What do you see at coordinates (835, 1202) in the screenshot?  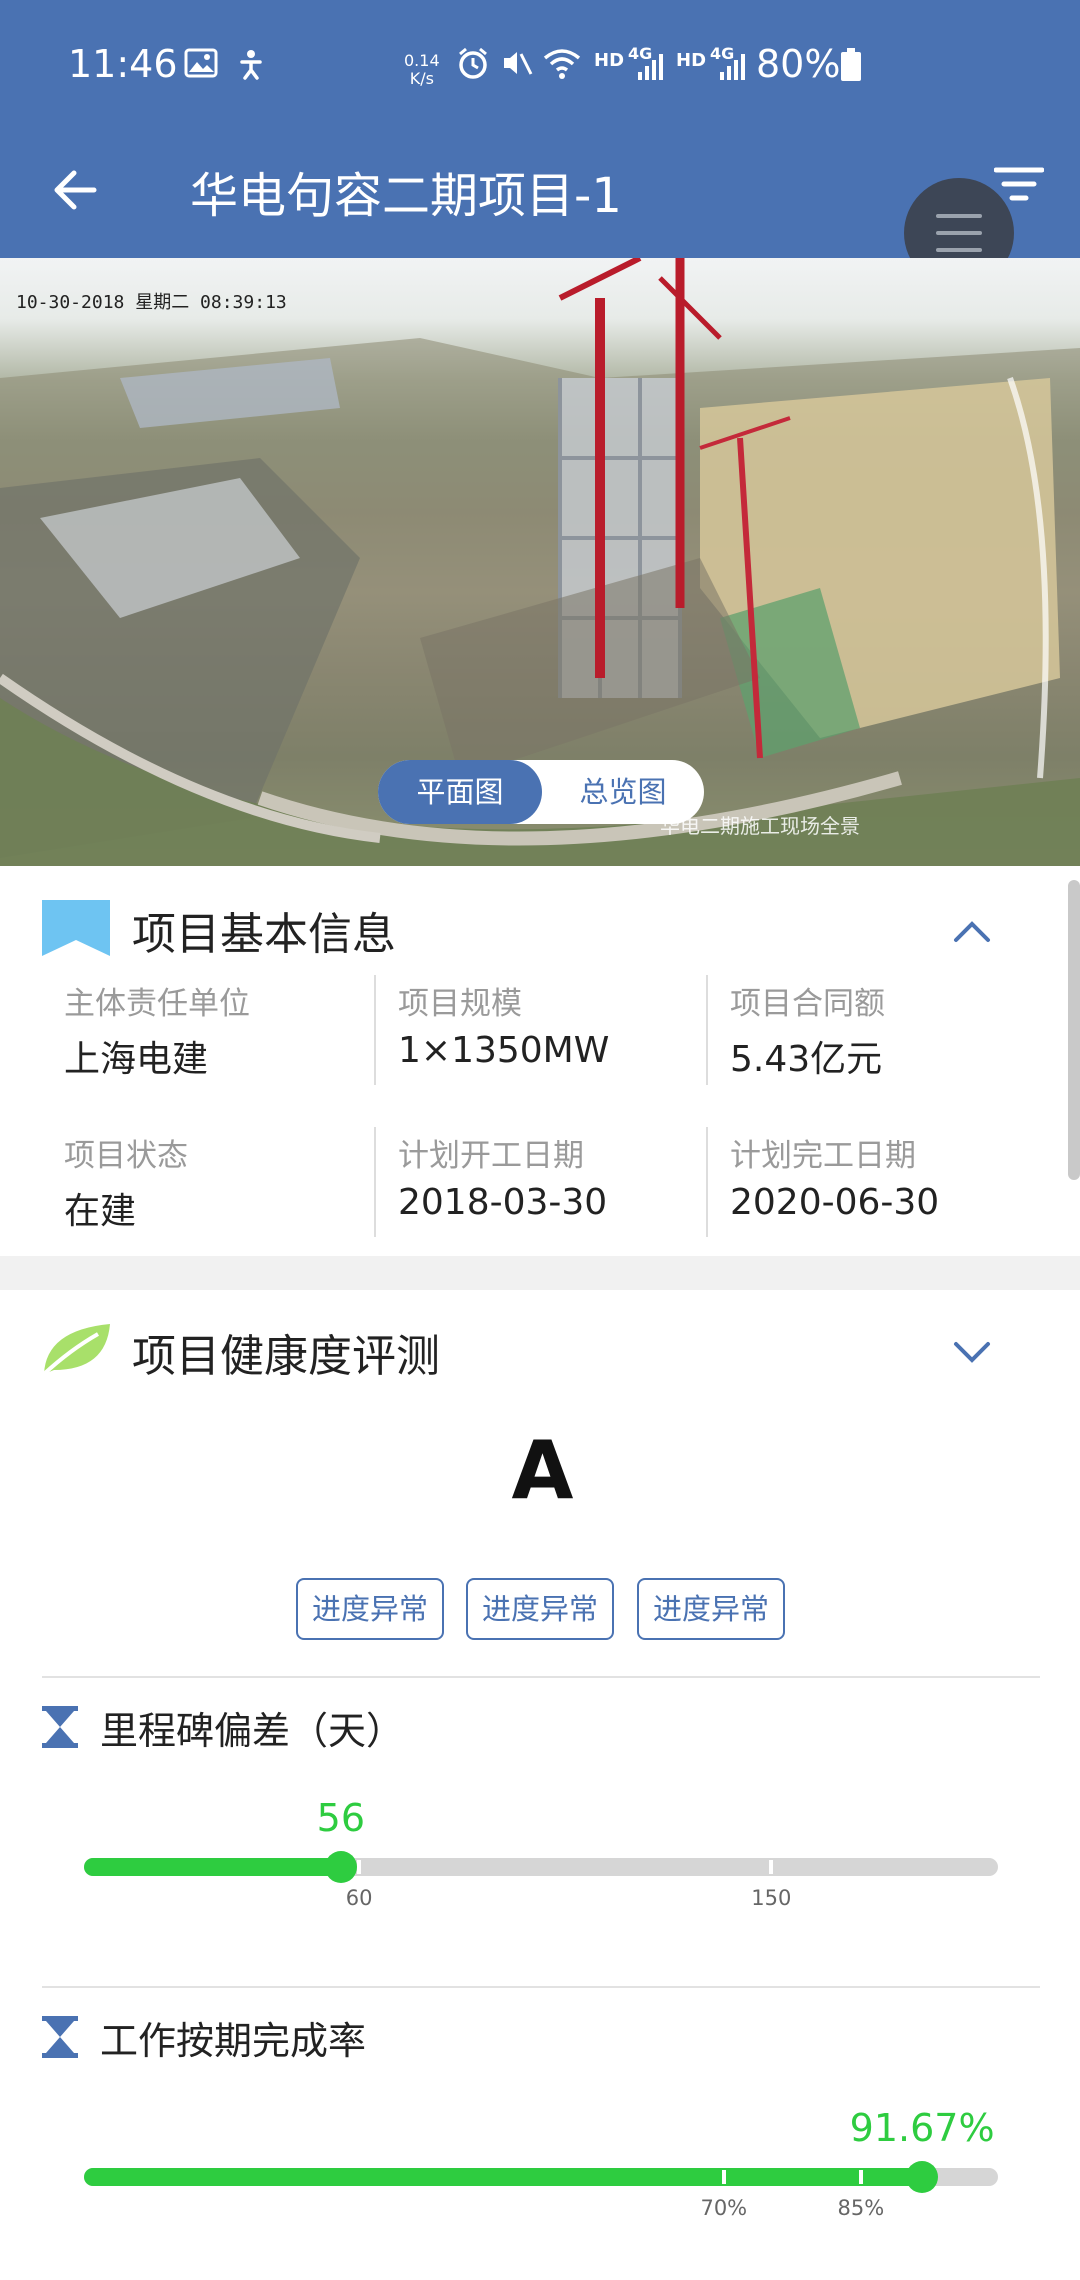 I see `field-value-planned-end: 2020-06-30` at bounding box center [835, 1202].